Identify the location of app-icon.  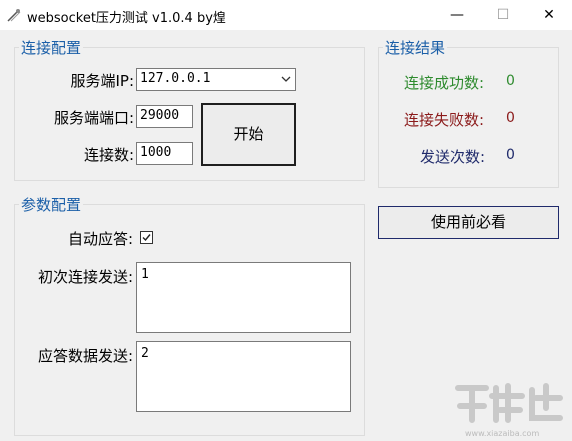
(14, 15).